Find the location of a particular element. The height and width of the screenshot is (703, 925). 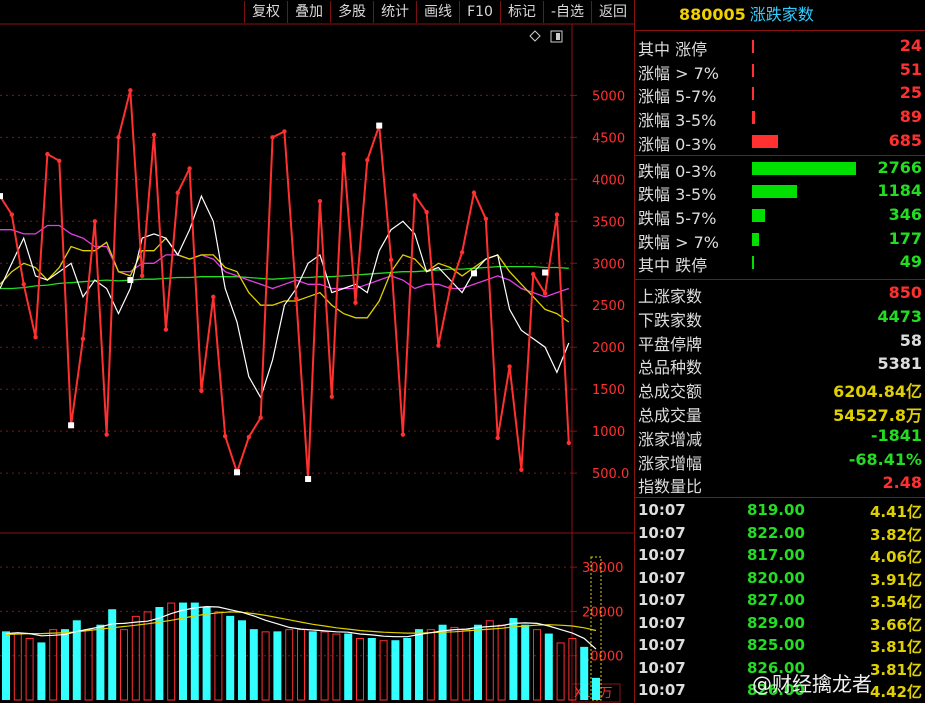

breadth-label: 涨幅 3-5% is located at coordinates (677, 121).